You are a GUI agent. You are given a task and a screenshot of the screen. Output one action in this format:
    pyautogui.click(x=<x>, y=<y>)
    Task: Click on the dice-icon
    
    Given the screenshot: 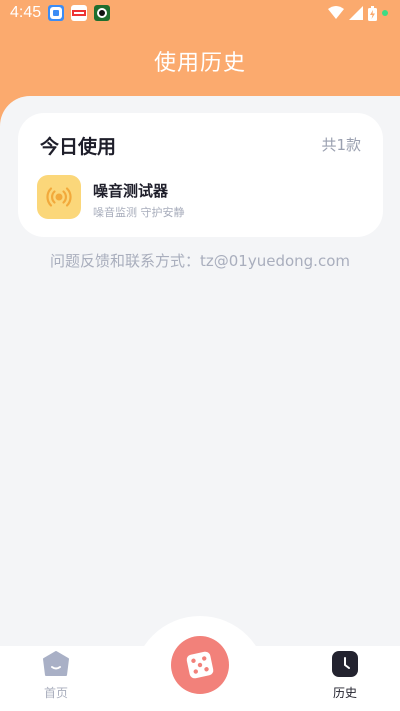 What is the action you would take?
    pyautogui.click(x=200, y=665)
    